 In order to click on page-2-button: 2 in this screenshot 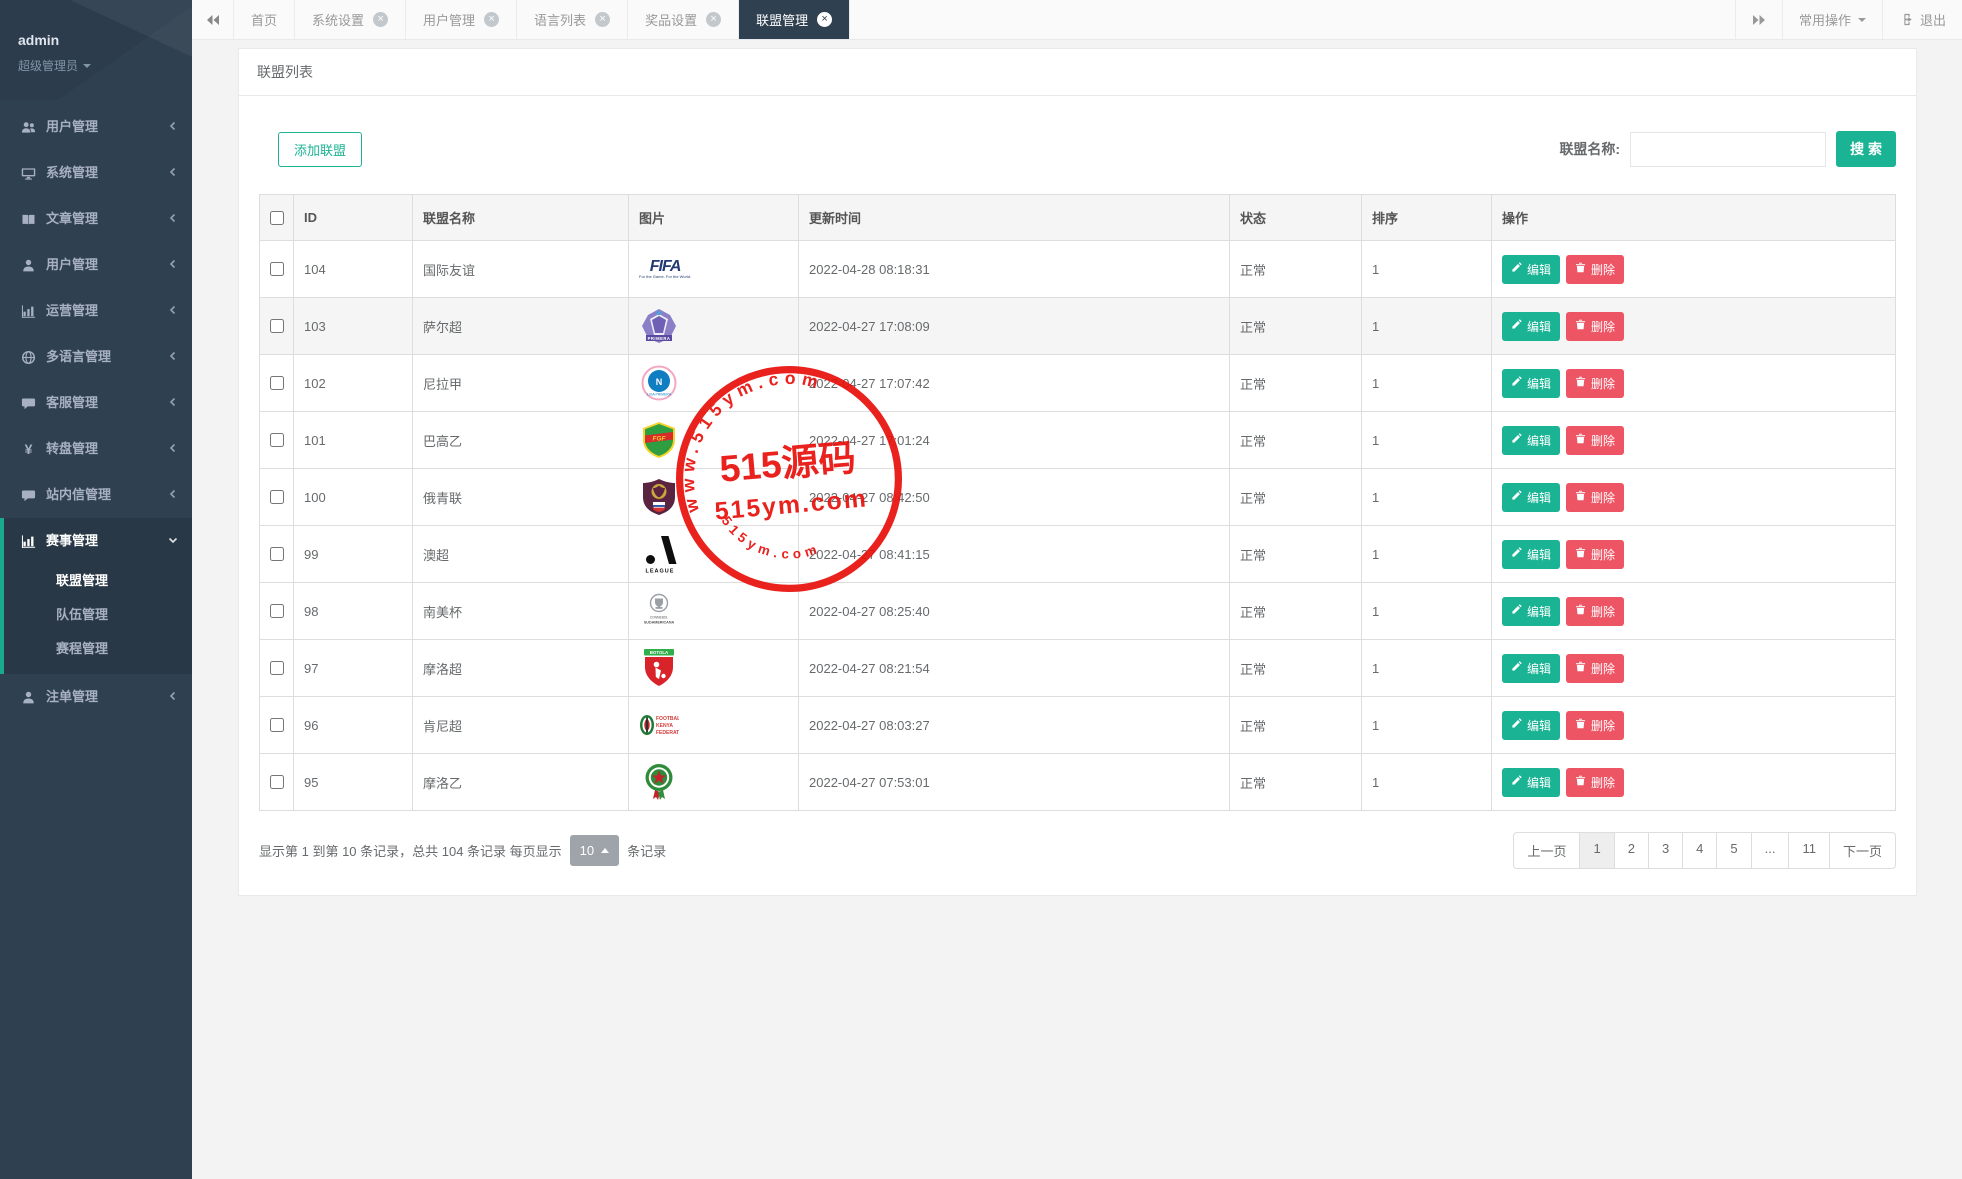, I will do `click(1630, 850)`.